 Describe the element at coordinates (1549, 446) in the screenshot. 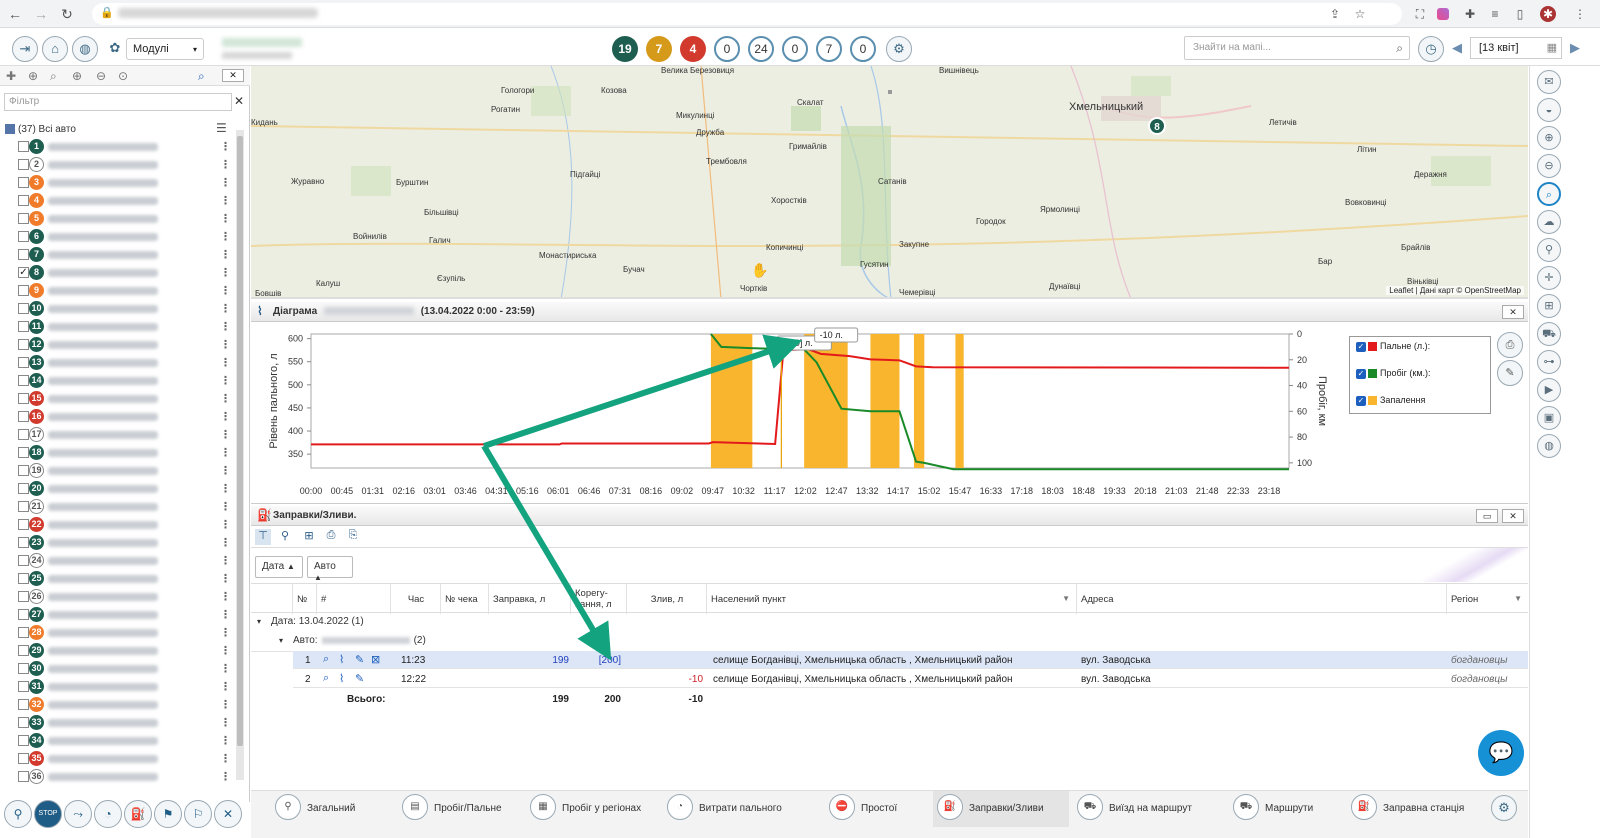

I see `globe-settings-icon: ◍` at that location.